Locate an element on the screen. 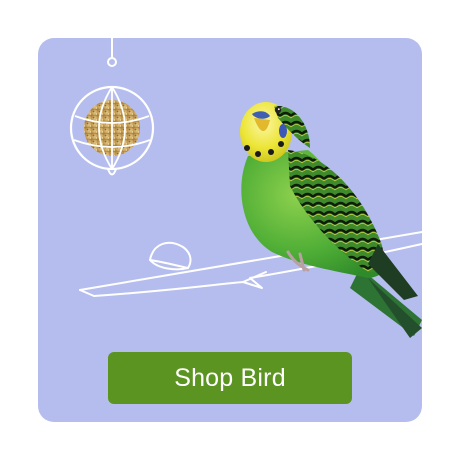  shop-bird-button: Shop Bird is located at coordinates (230, 378).